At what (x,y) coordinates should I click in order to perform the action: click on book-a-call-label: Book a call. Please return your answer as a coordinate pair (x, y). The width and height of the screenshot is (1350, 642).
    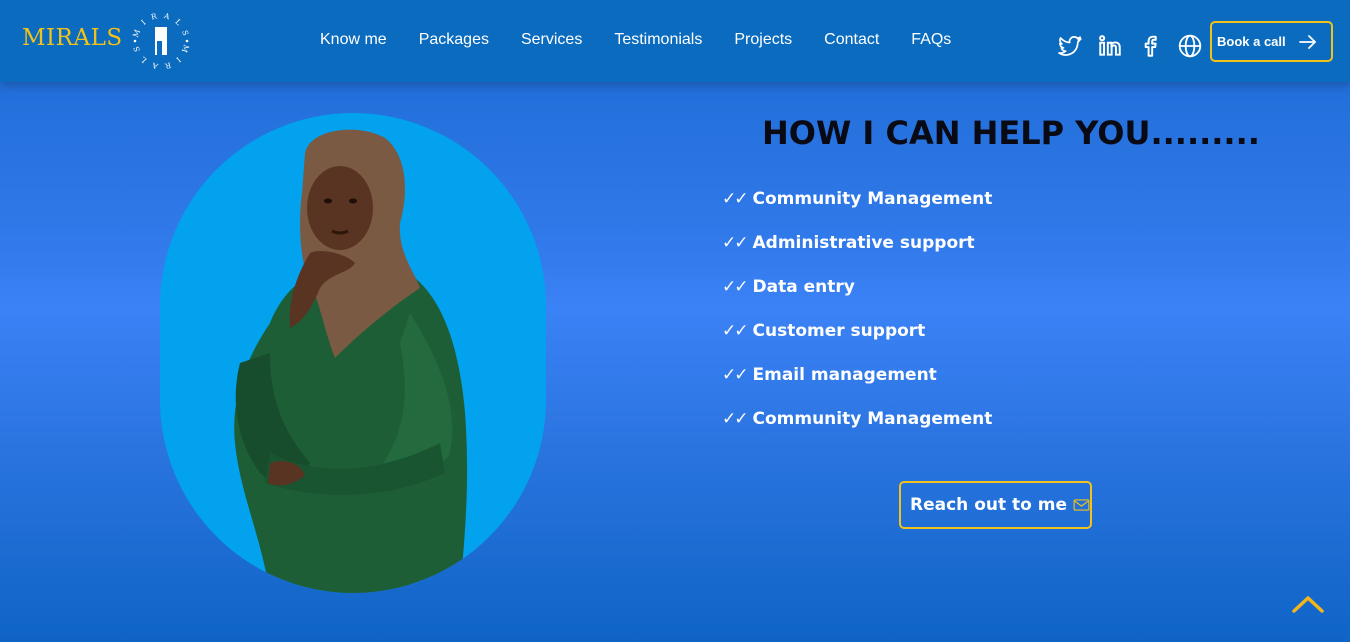
    Looking at the image, I should click on (1251, 41).